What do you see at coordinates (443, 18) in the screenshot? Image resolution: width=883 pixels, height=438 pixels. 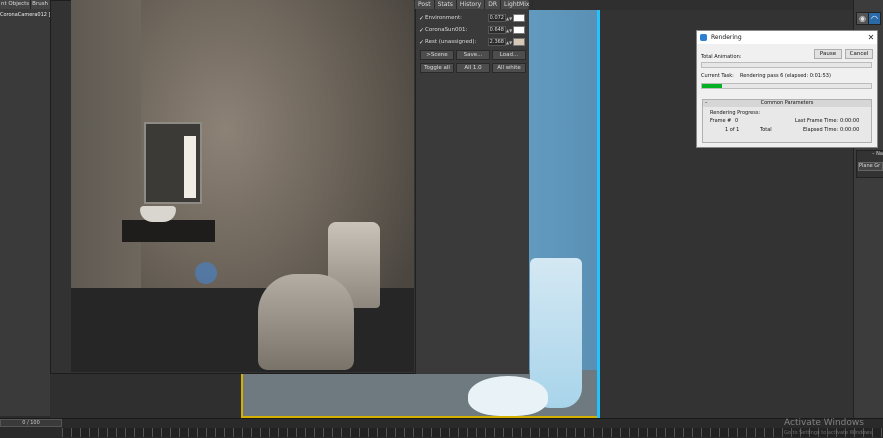 I see `lightmix-label: Environment:` at bounding box center [443, 18].